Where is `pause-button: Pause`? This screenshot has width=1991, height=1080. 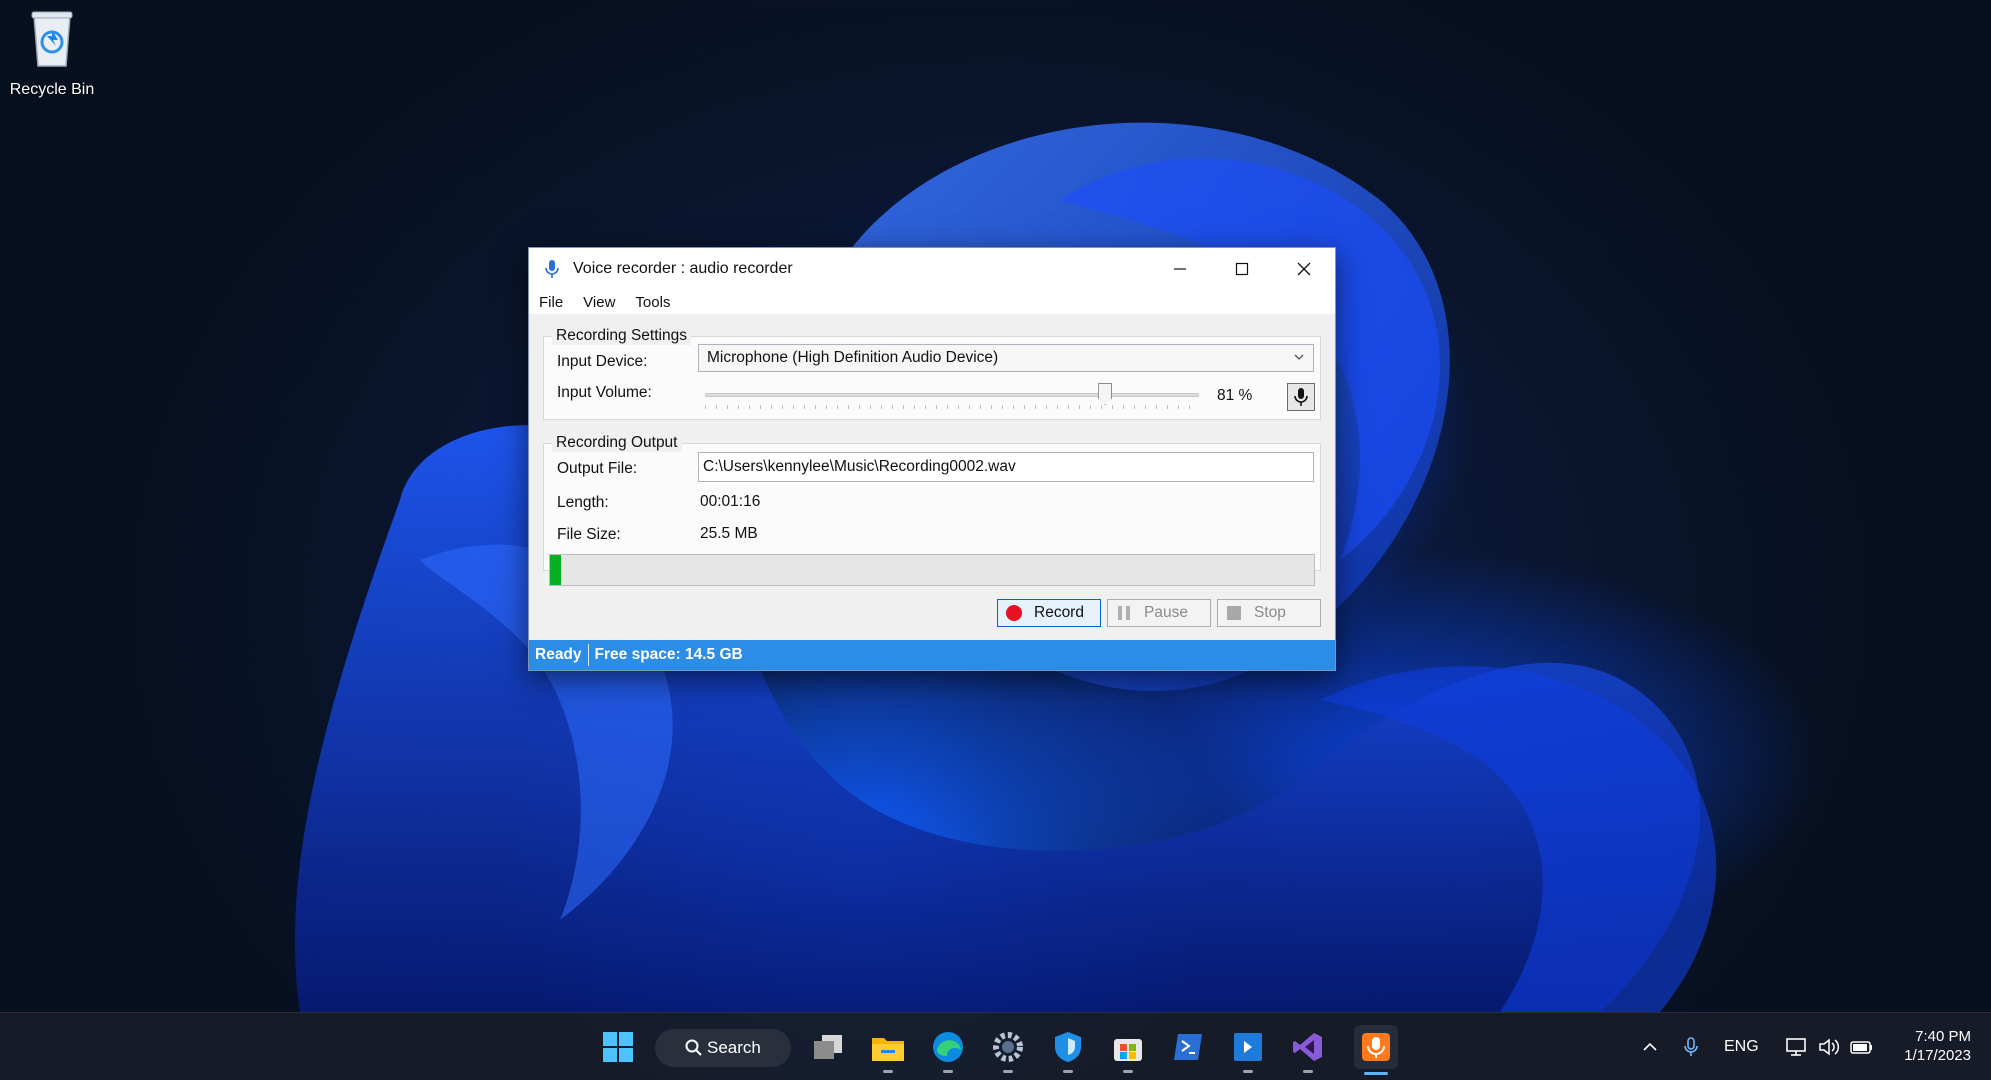
pause-button: Pause is located at coordinates (1159, 613).